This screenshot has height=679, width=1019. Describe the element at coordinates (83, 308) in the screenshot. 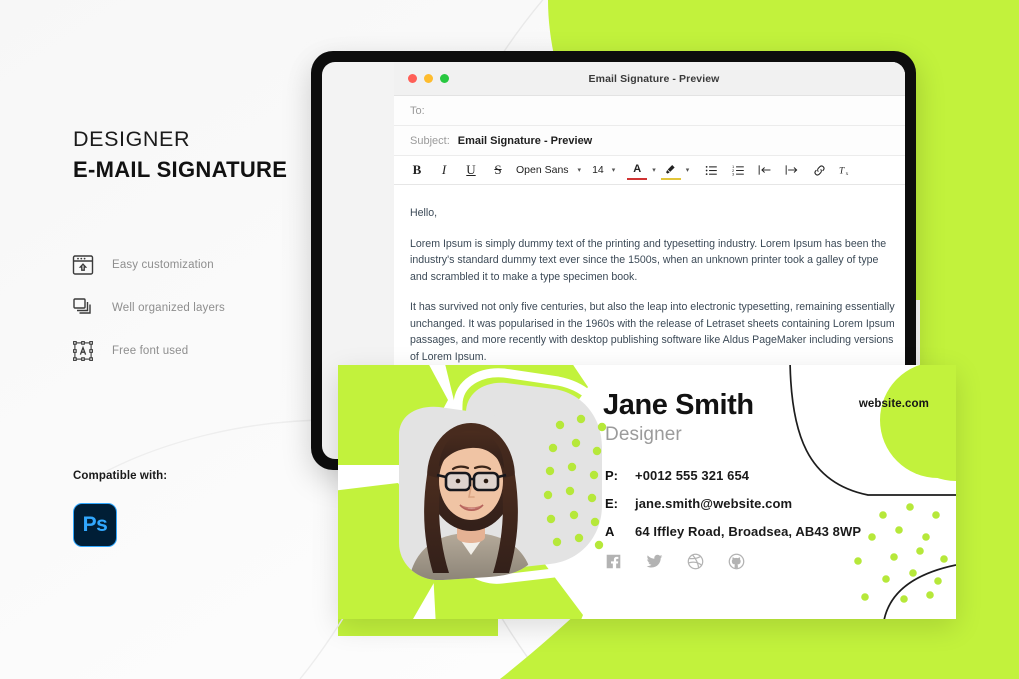

I see `layers-icon` at that location.